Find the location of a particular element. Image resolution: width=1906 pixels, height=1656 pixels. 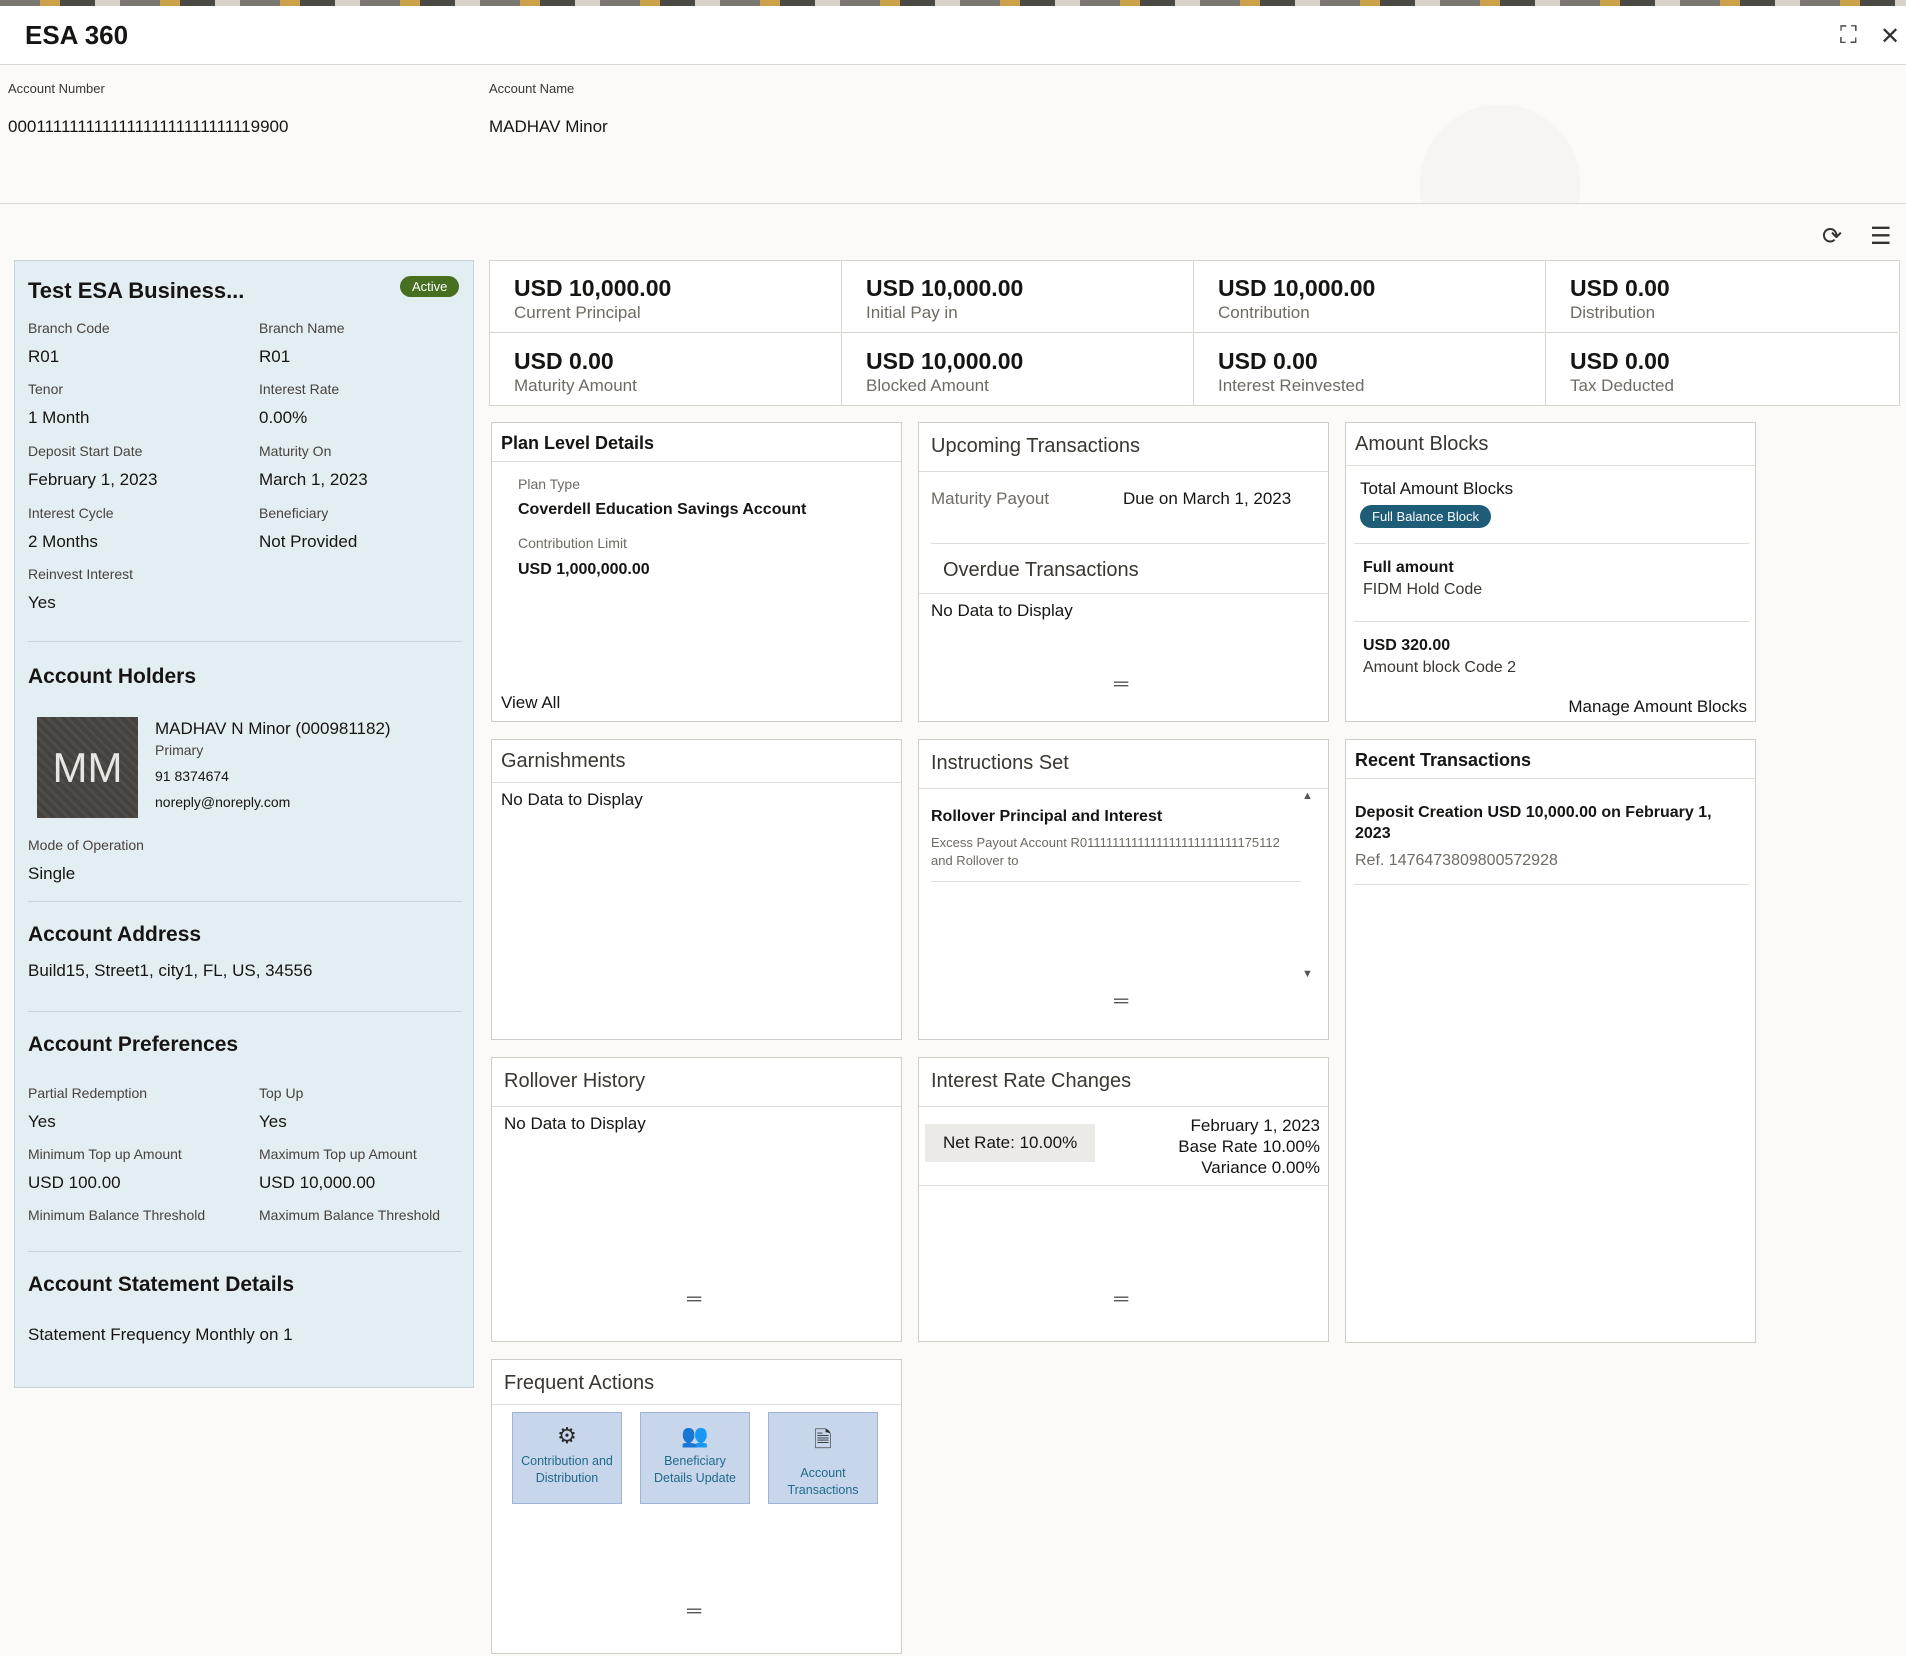

transactions-icon: 🗎 is located at coordinates (823, 1439).